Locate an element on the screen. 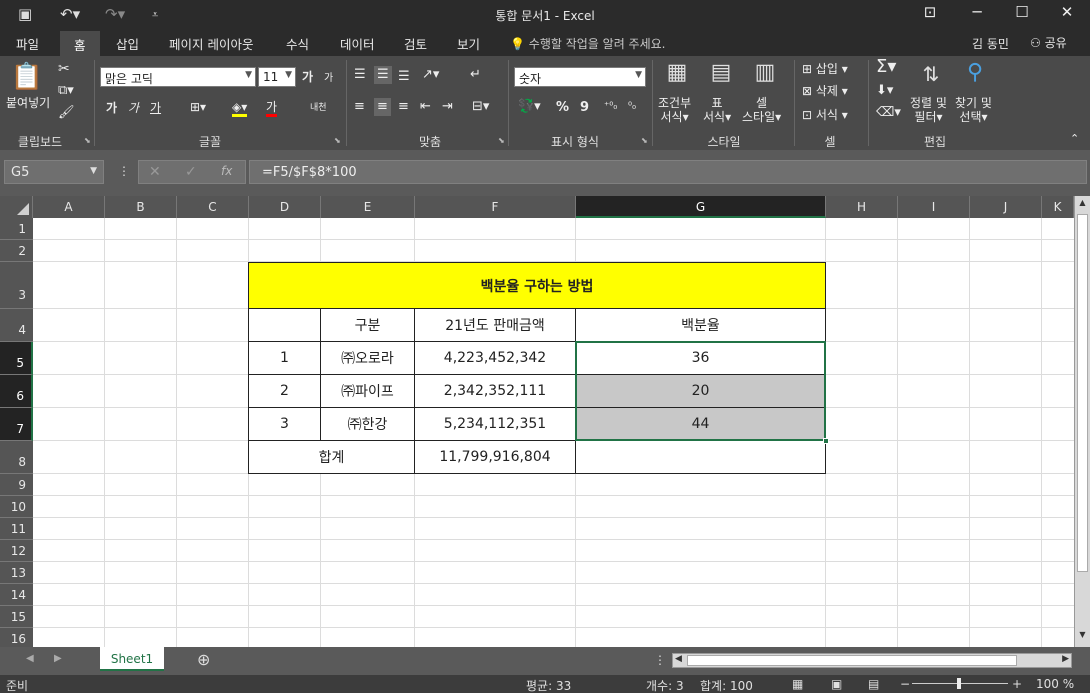  column-header-e: E is located at coordinates (368, 207).